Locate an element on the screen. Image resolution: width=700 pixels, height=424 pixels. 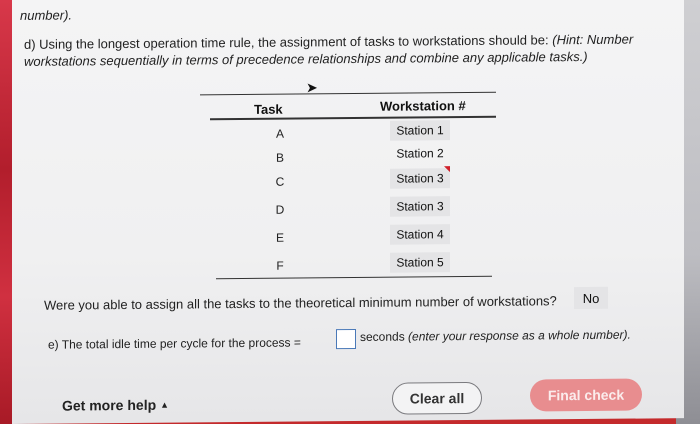
task-cell-c: C is located at coordinates (280, 181).